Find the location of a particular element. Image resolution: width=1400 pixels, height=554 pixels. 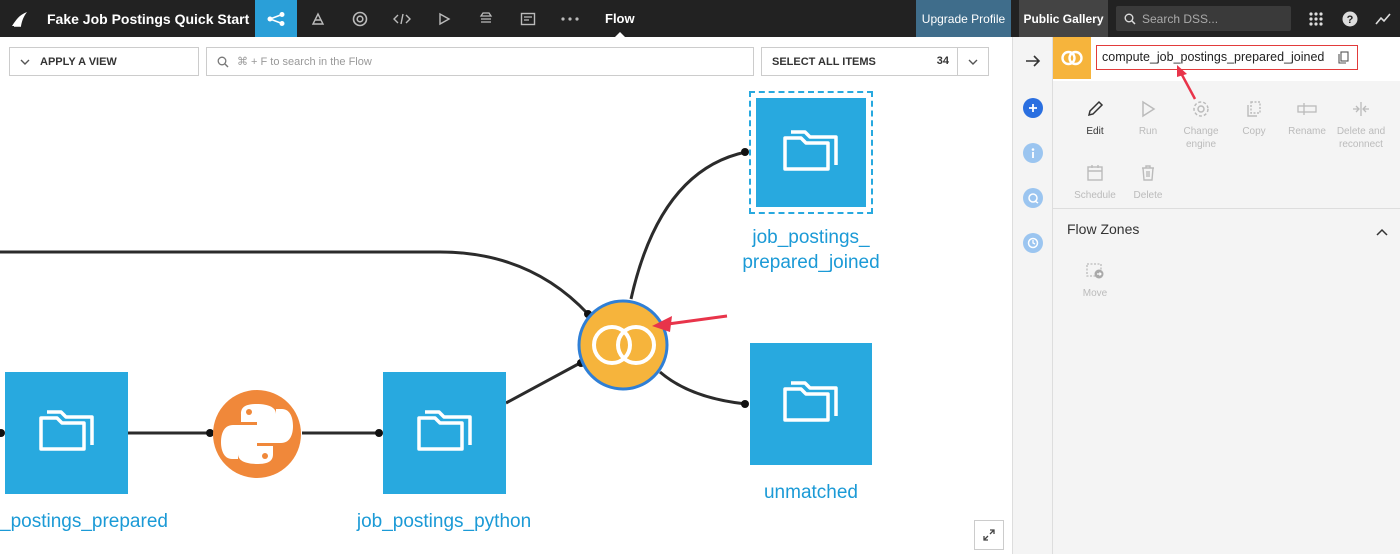

python-recipe-node is located at coordinates (257, 434).